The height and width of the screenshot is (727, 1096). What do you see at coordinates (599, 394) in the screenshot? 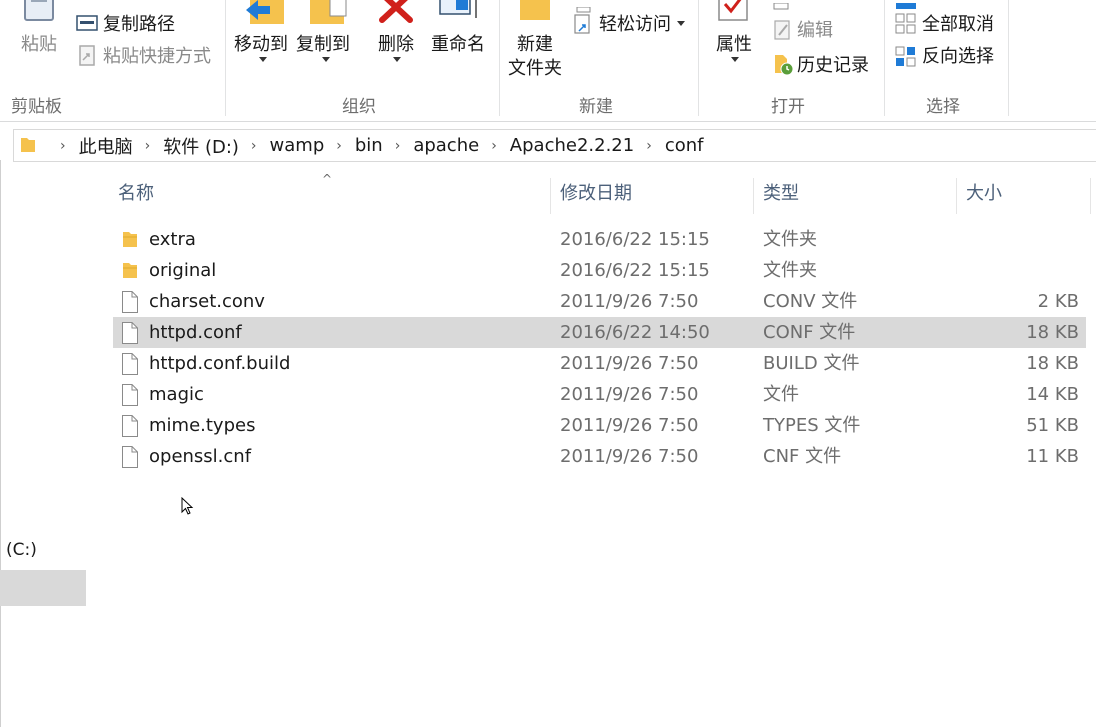
I see `file-row: magic 2011/9/26 7:50 文件 14 KB` at bounding box center [599, 394].